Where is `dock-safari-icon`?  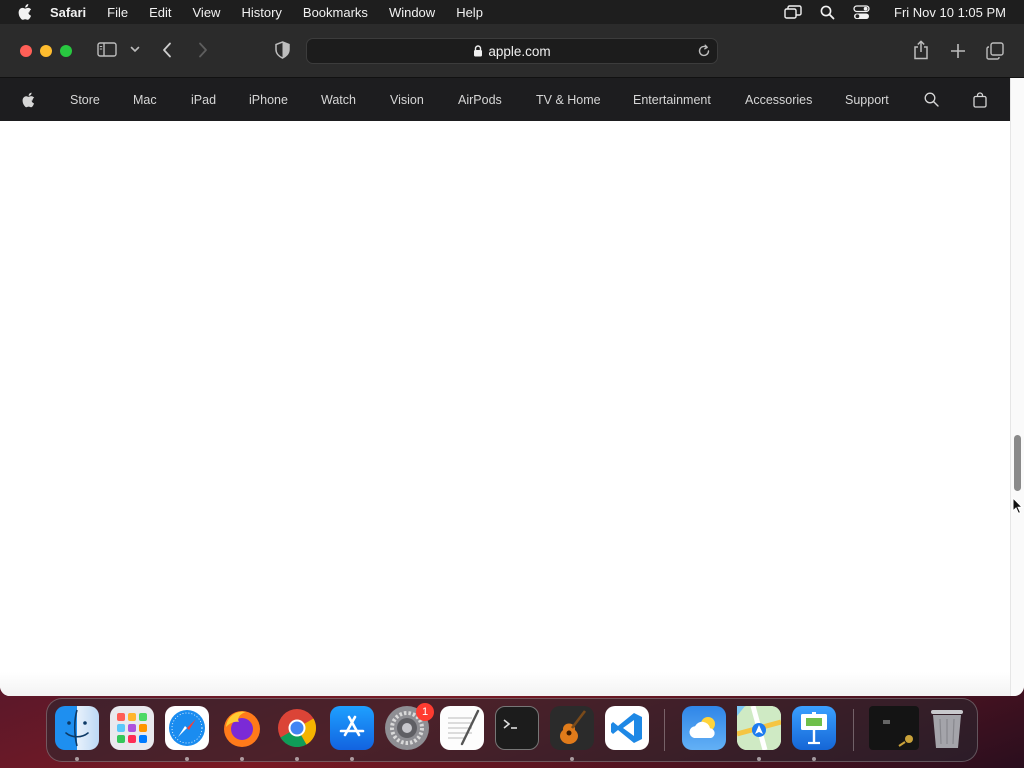 dock-safari-icon is located at coordinates (187, 728).